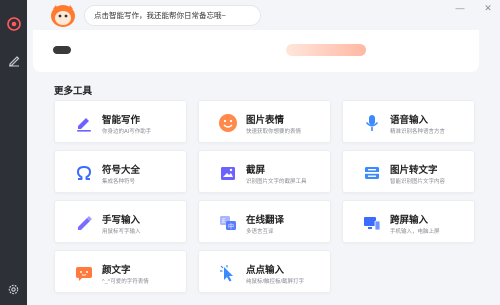 The image size is (500, 305). Describe the element at coordinates (256, 51) in the screenshot. I see `banner-card` at that location.